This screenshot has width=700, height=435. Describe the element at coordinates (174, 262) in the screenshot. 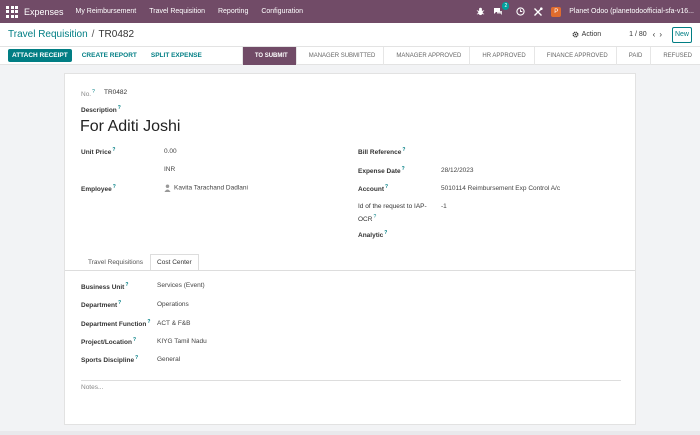

I see `tab-cost-center: Cost Center` at that location.